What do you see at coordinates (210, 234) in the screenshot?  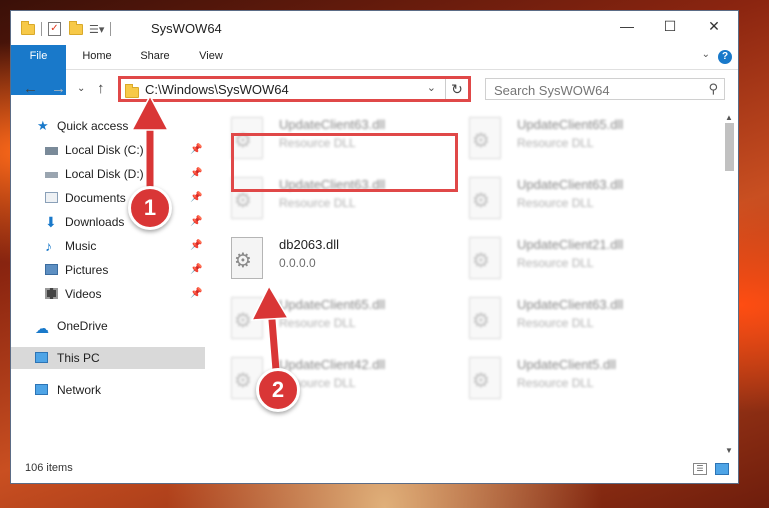 I see `annotation-arrows` at bounding box center [210, 234].